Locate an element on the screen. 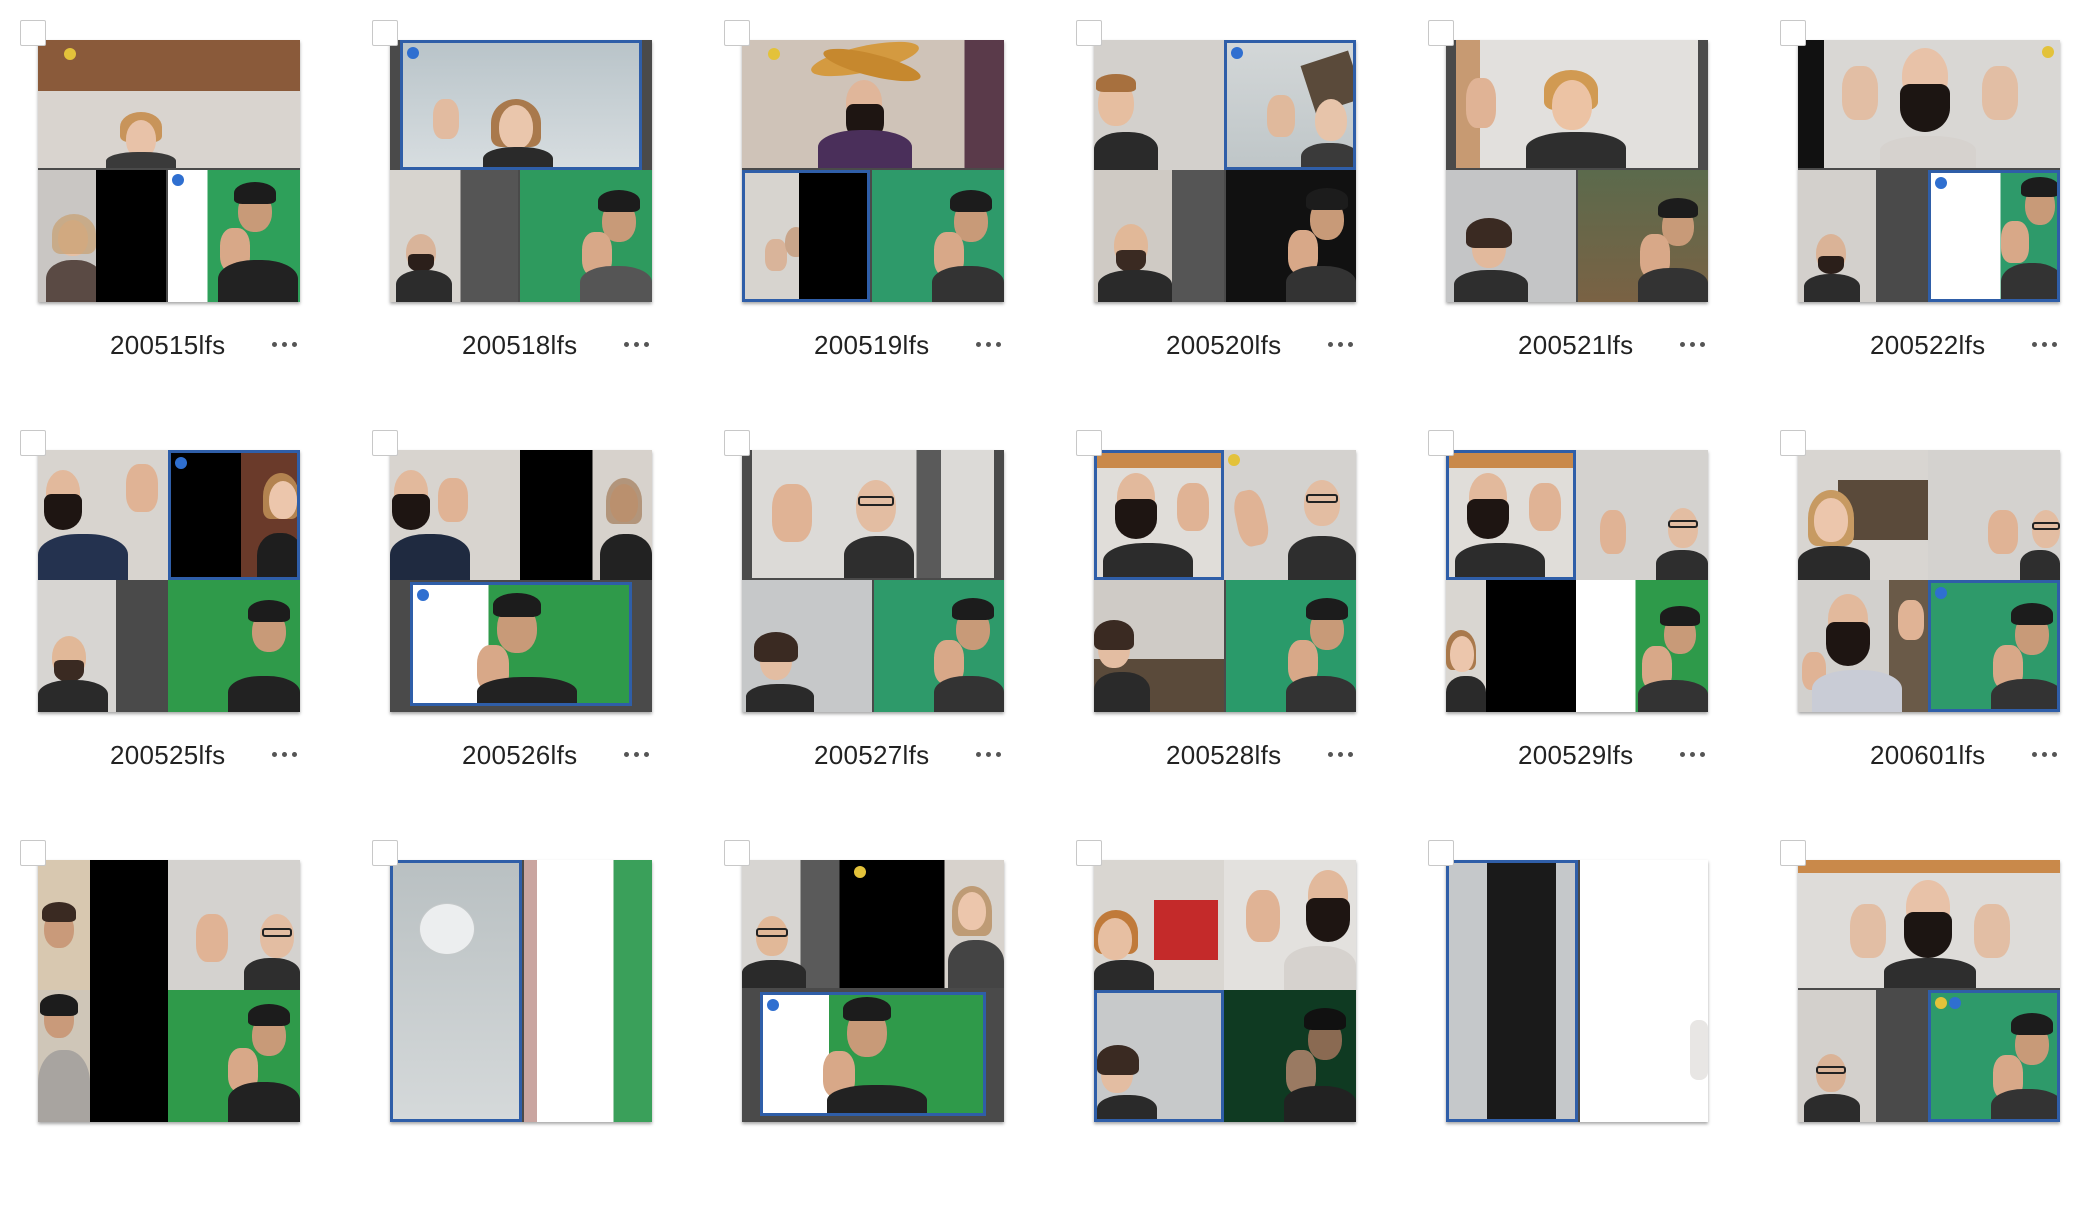 This screenshot has width=2096, height=1230. file-tile: 200527lfs is located at coordinates (880, 615).